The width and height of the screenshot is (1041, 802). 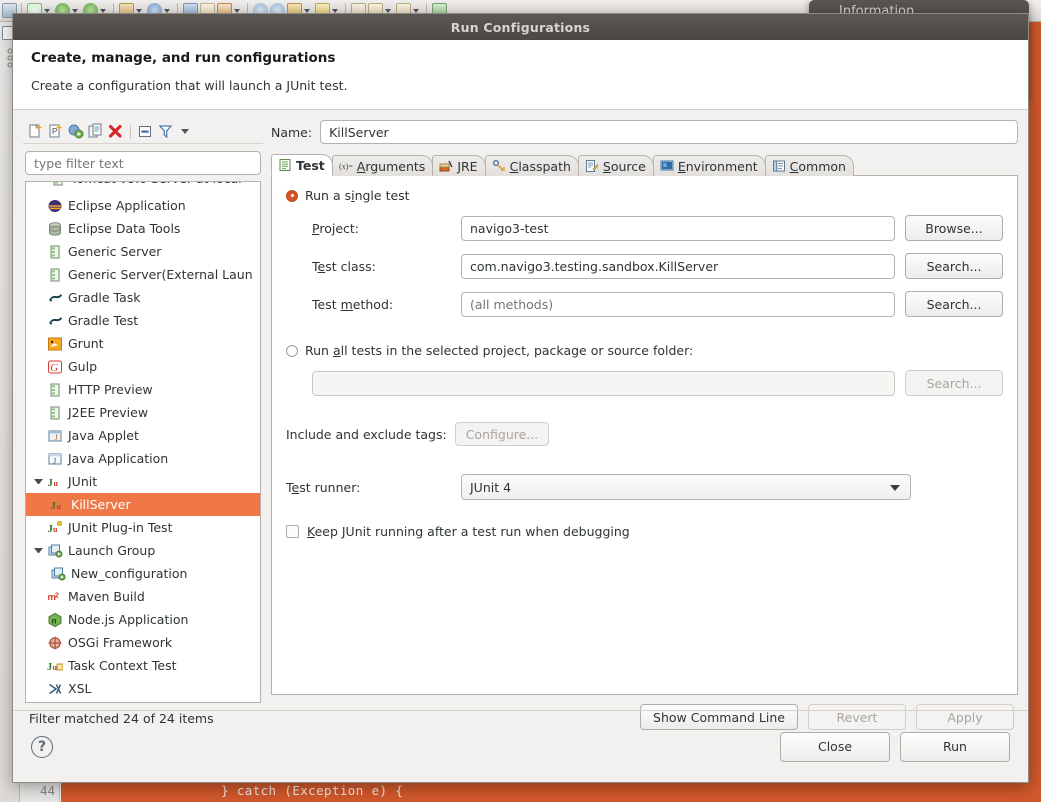 I want to click on tab-arguments: (x)= Arguments, so click(x=382, y=165).